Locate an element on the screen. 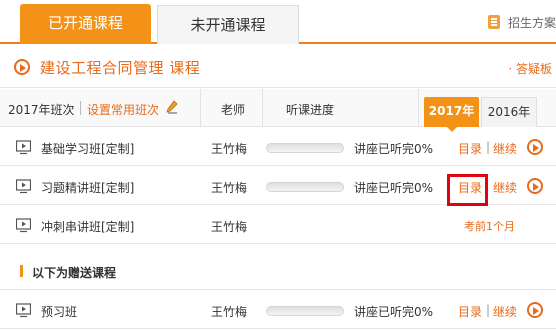 The width and height of the screenshot is (556, 331). course-row: 预习班 王竹梅 讲座已听完0% 目录 | 继续 is located at coordinates (278, 310).